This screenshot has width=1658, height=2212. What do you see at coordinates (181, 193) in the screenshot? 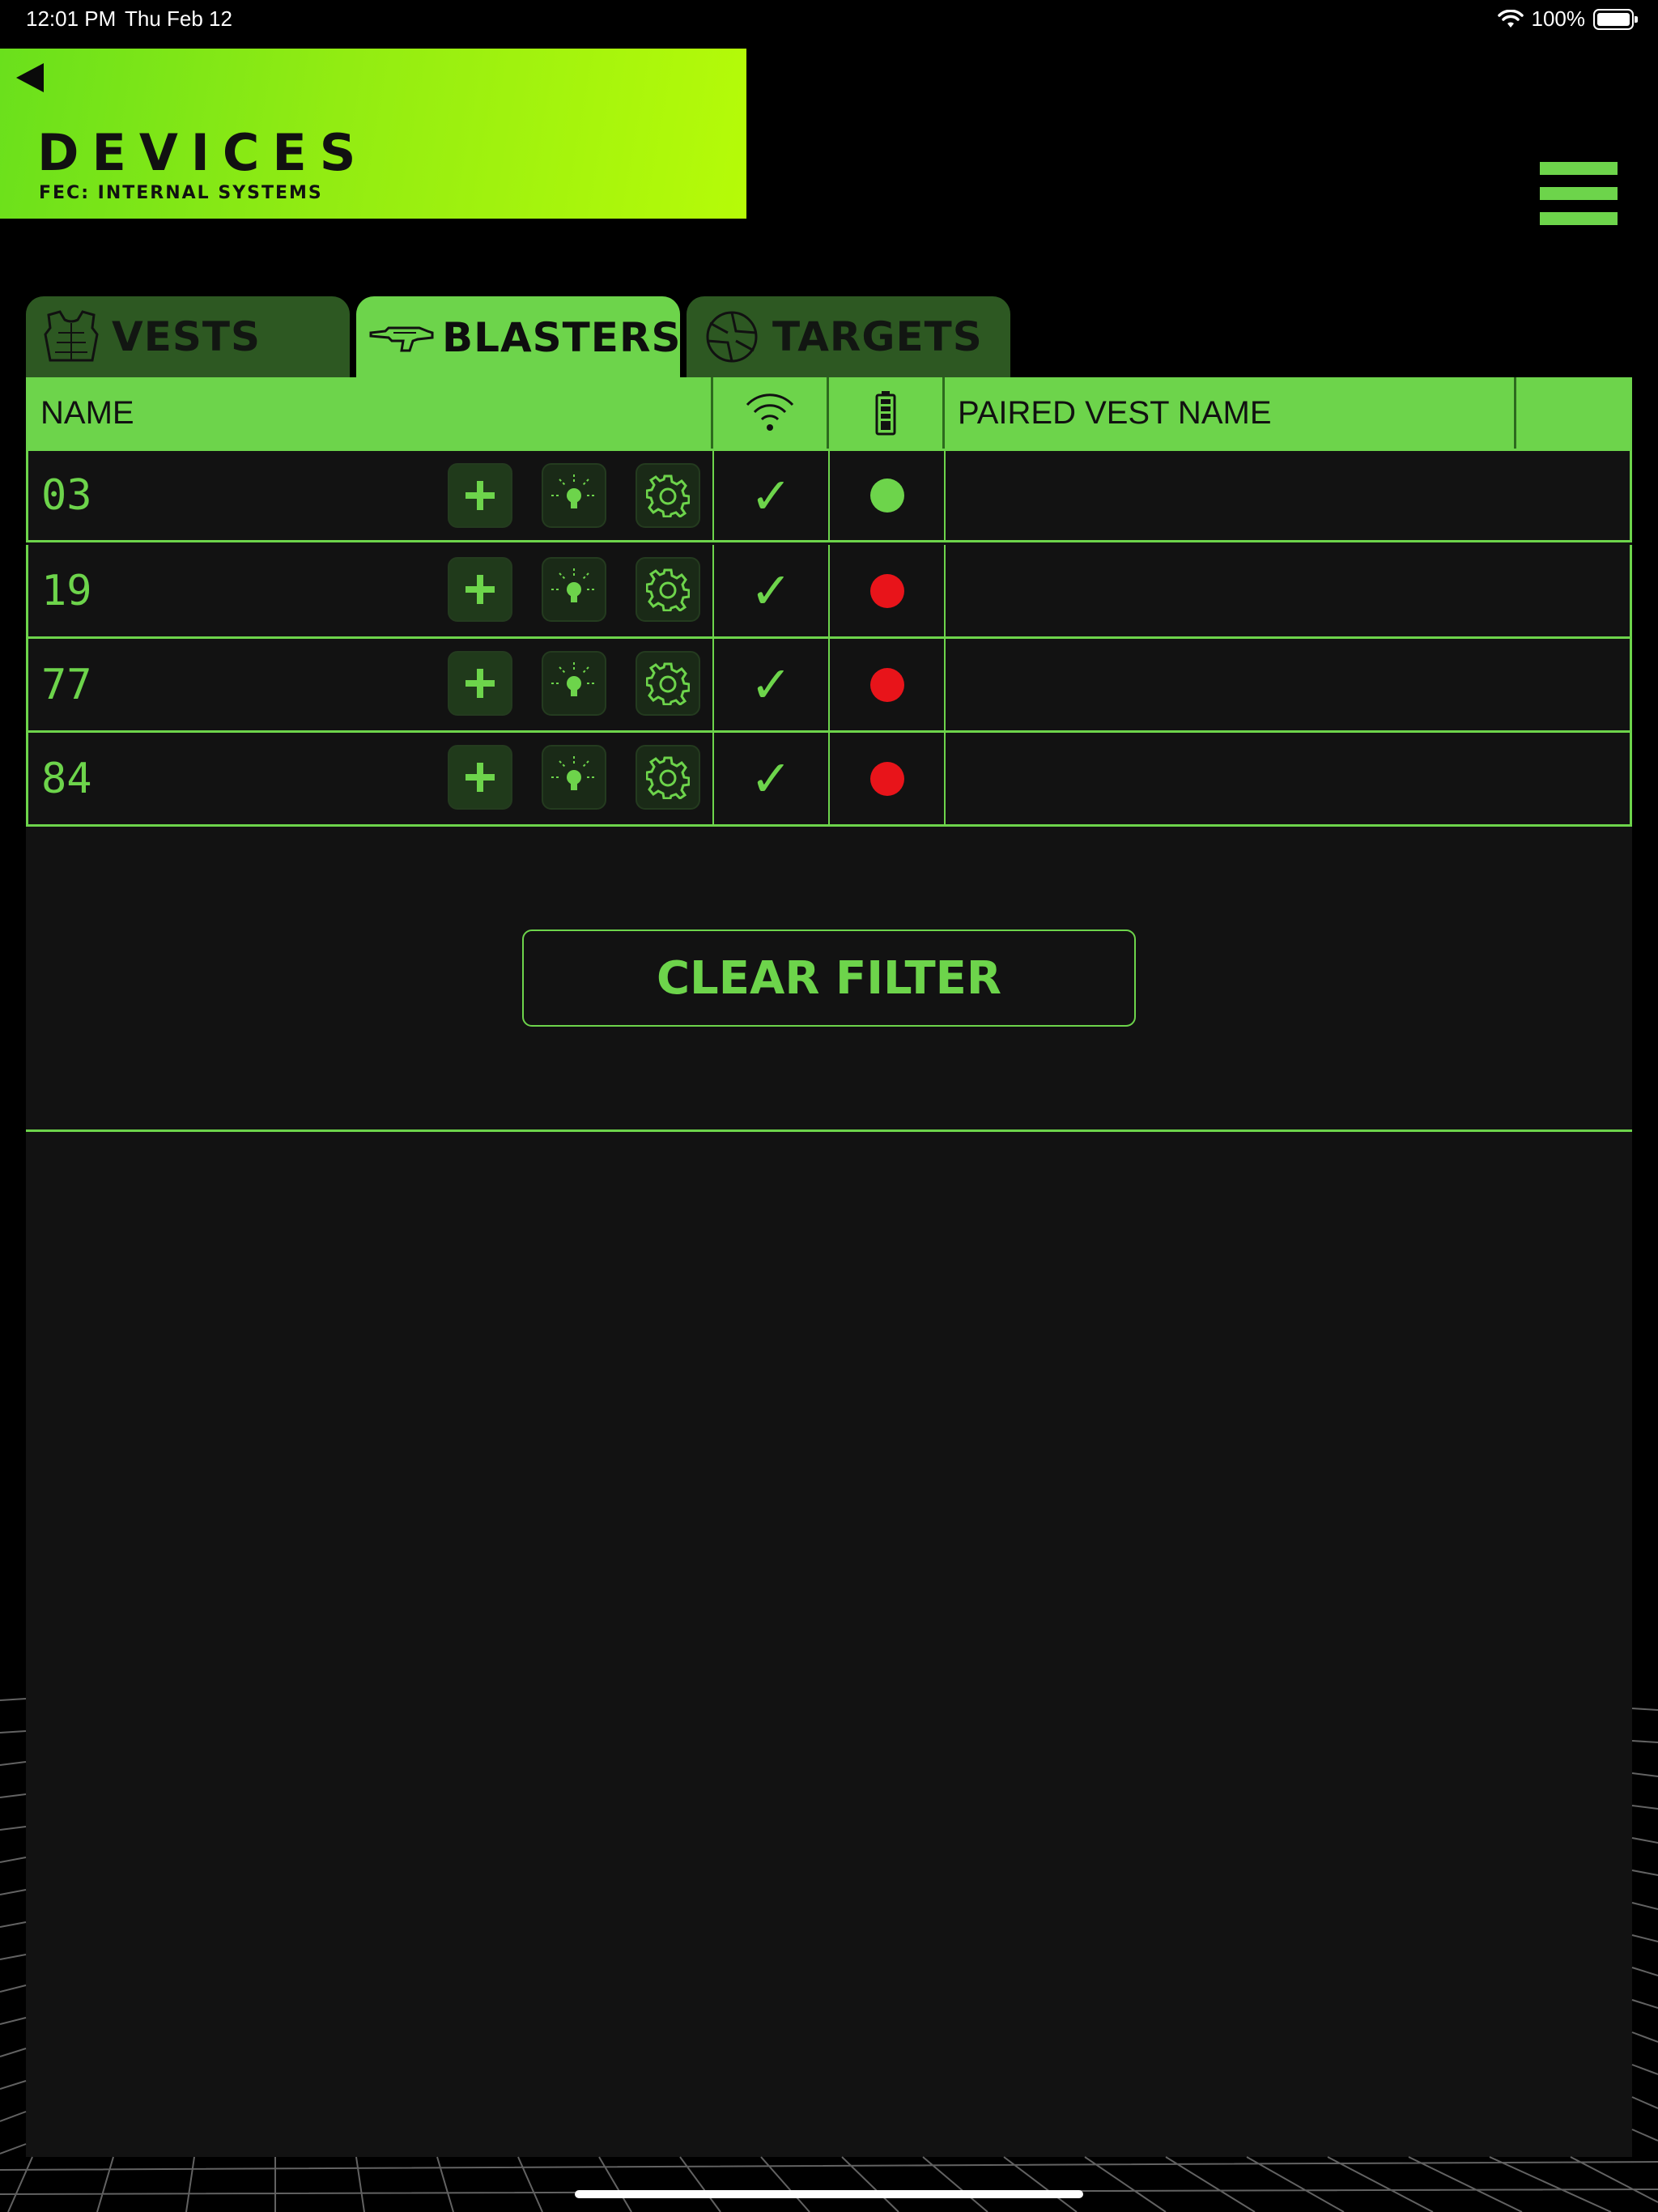
I see `page-subtitle: FEC: INTERNAL SYSTEMS` at bounding box center [181, 193].